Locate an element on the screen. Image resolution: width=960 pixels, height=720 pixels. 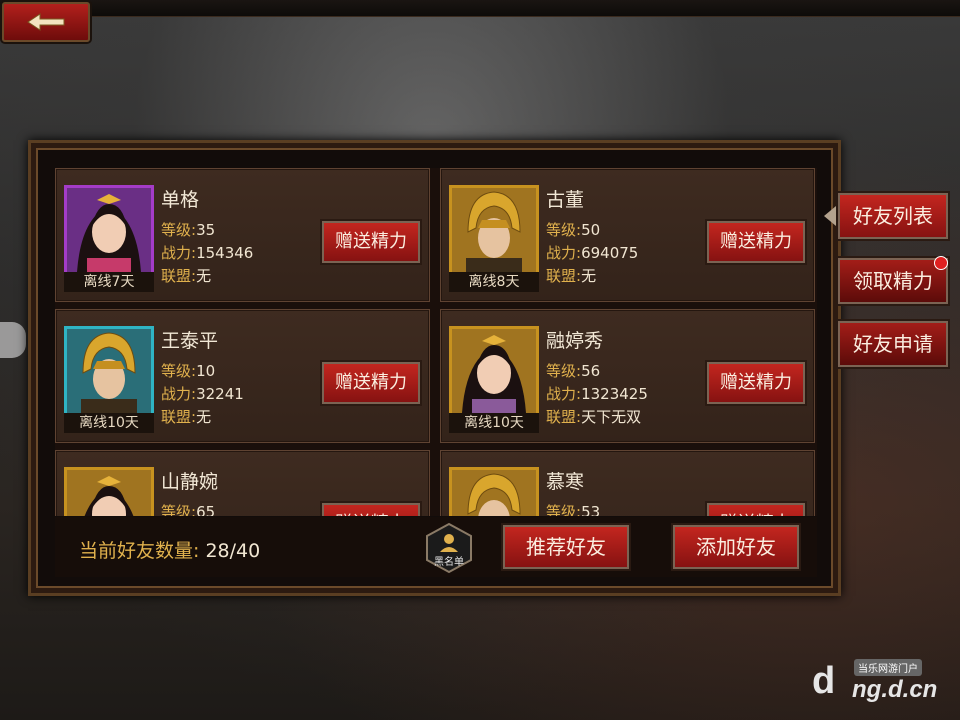
level-value: 65 is located at coordinates (206, 509).